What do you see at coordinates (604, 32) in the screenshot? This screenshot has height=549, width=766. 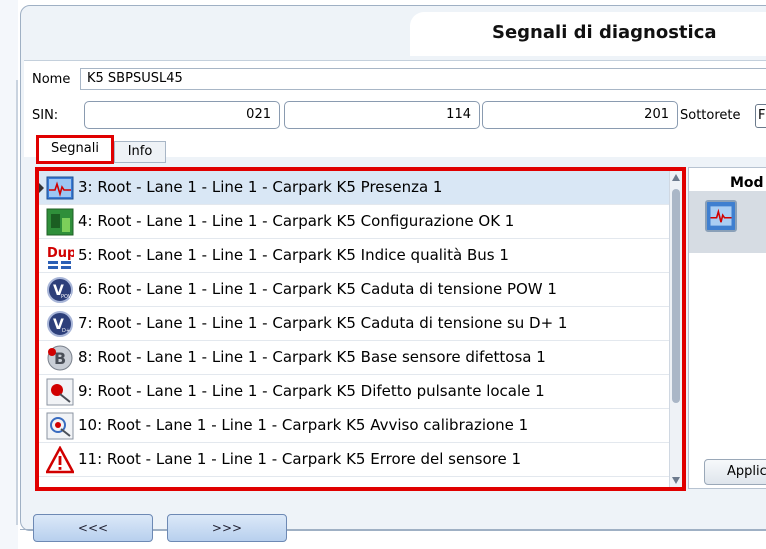 I see `page-title: Segnali di diagnostica` at bounding box center [604, 32].